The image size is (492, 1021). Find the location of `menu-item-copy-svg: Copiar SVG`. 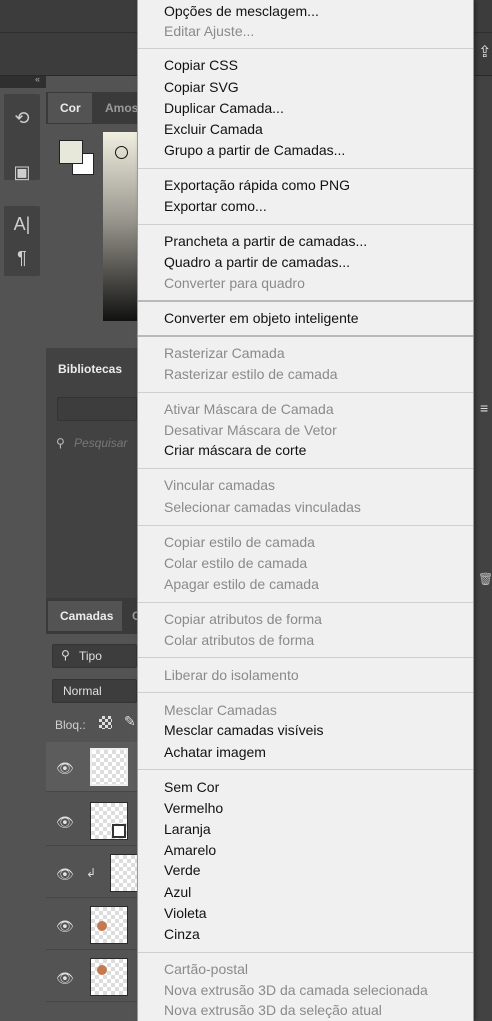

menu-item-copy-svg: Copiar SVG is located at coordinates (201, 87).